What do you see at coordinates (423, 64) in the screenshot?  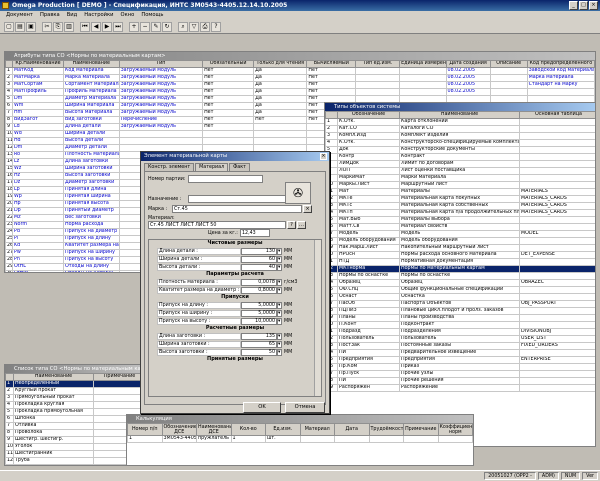 I see `column-header: Единица измерения по умолчанию` at bounding box center [423, 64].